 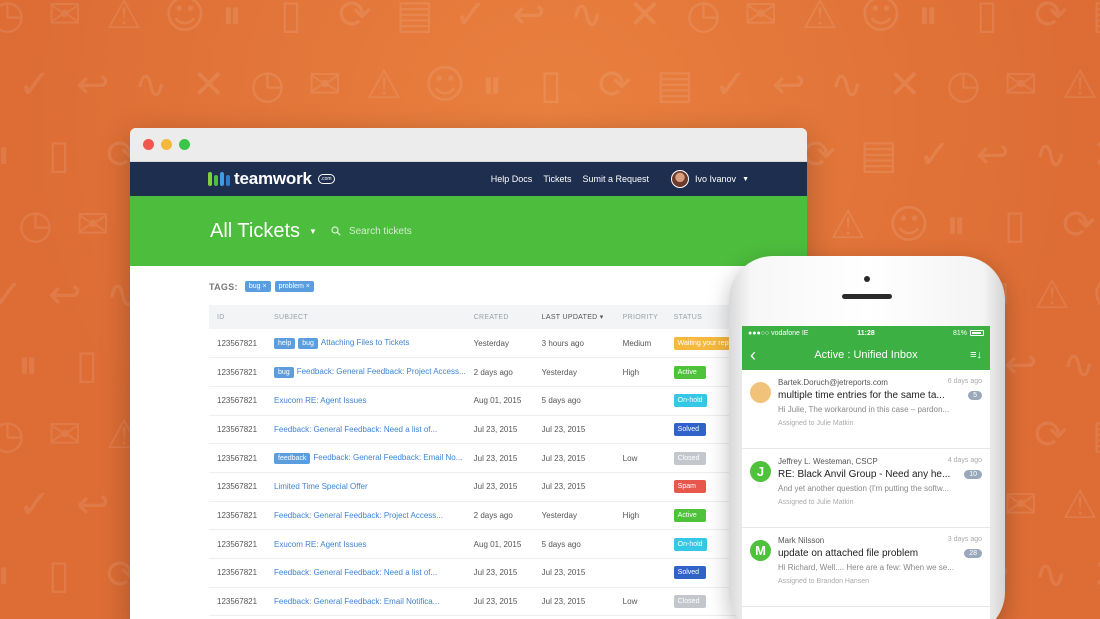 I want to click on ticket-updated: 3 hours ago, so click(x=574, y=344).